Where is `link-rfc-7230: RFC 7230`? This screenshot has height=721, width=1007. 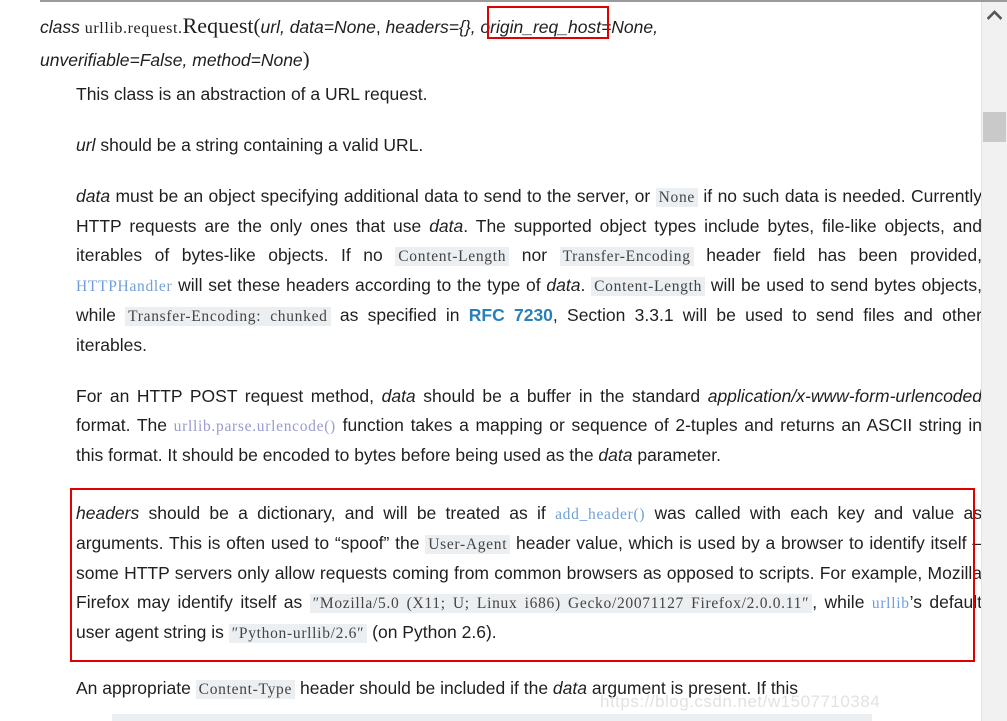
link-rfc-7230: RFC 7230 is located at coordinates (511, 315).